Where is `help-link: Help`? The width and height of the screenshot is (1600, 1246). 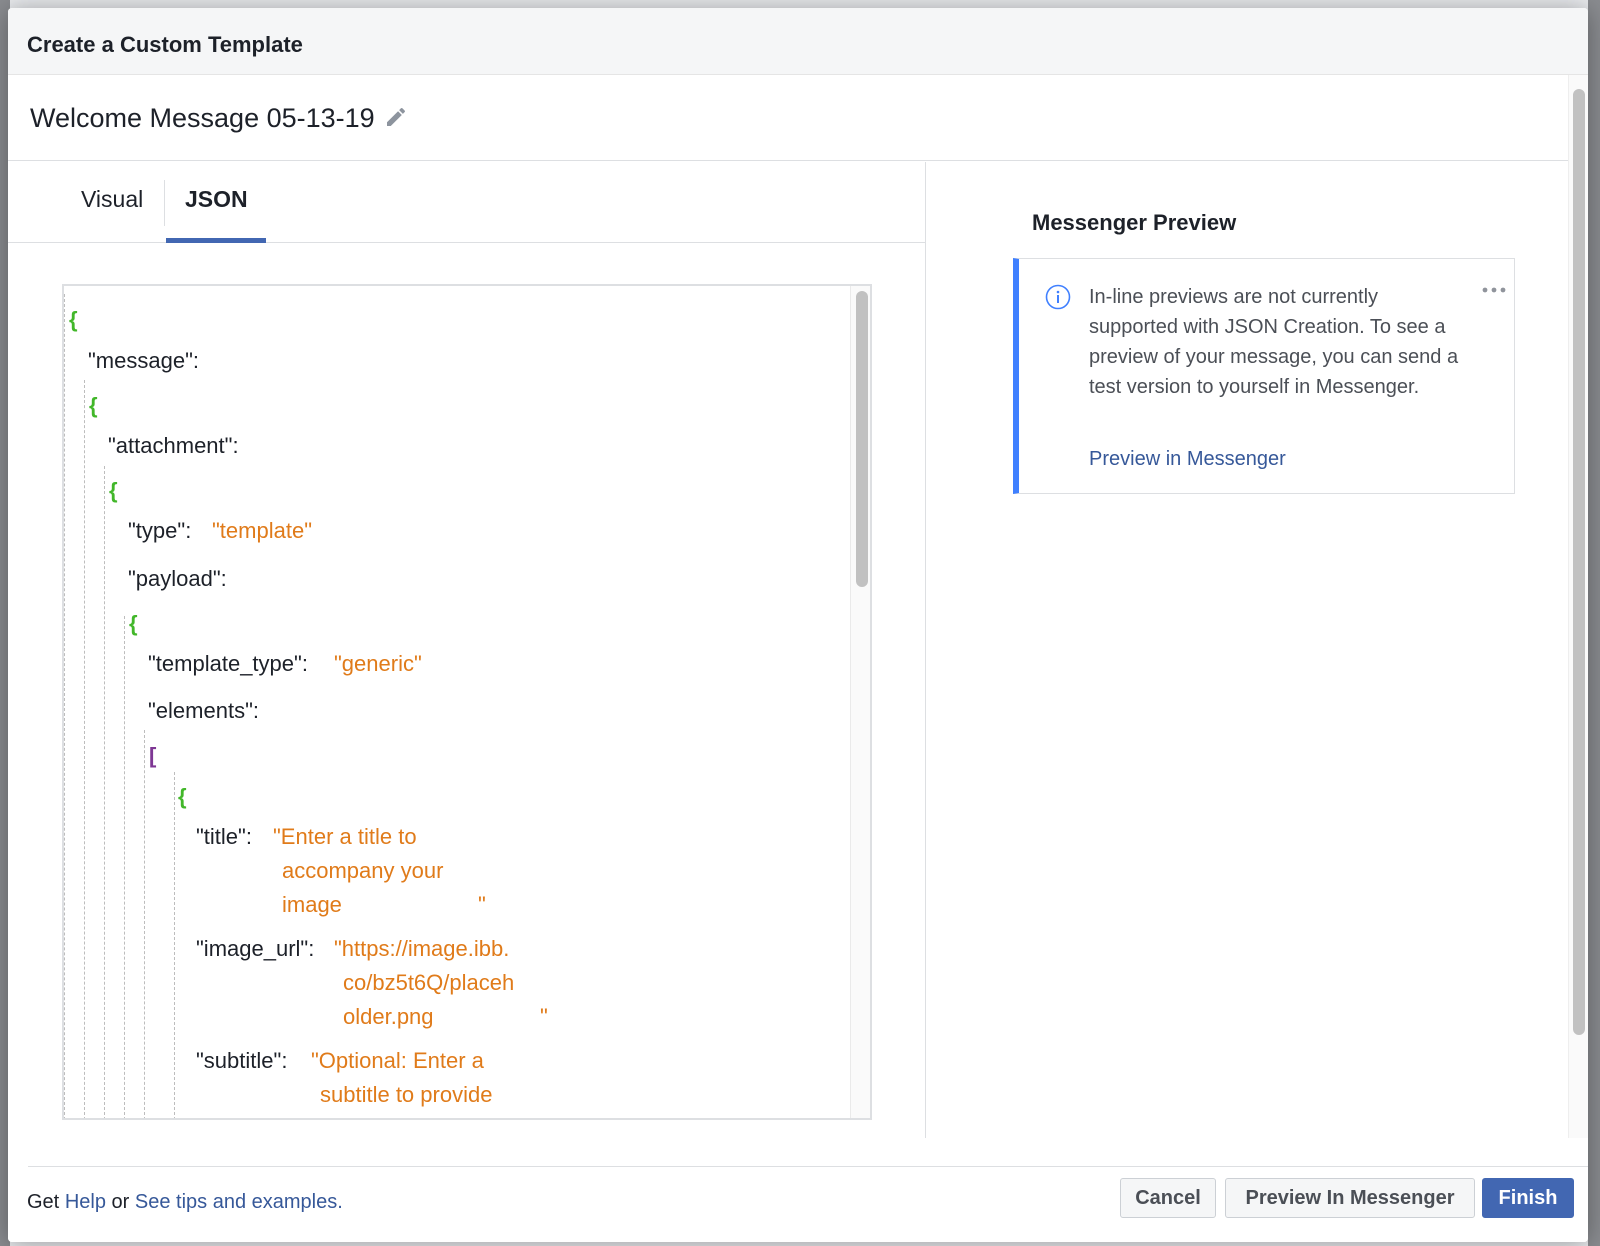
help-link: Help is located at coordinates (85, 1202).